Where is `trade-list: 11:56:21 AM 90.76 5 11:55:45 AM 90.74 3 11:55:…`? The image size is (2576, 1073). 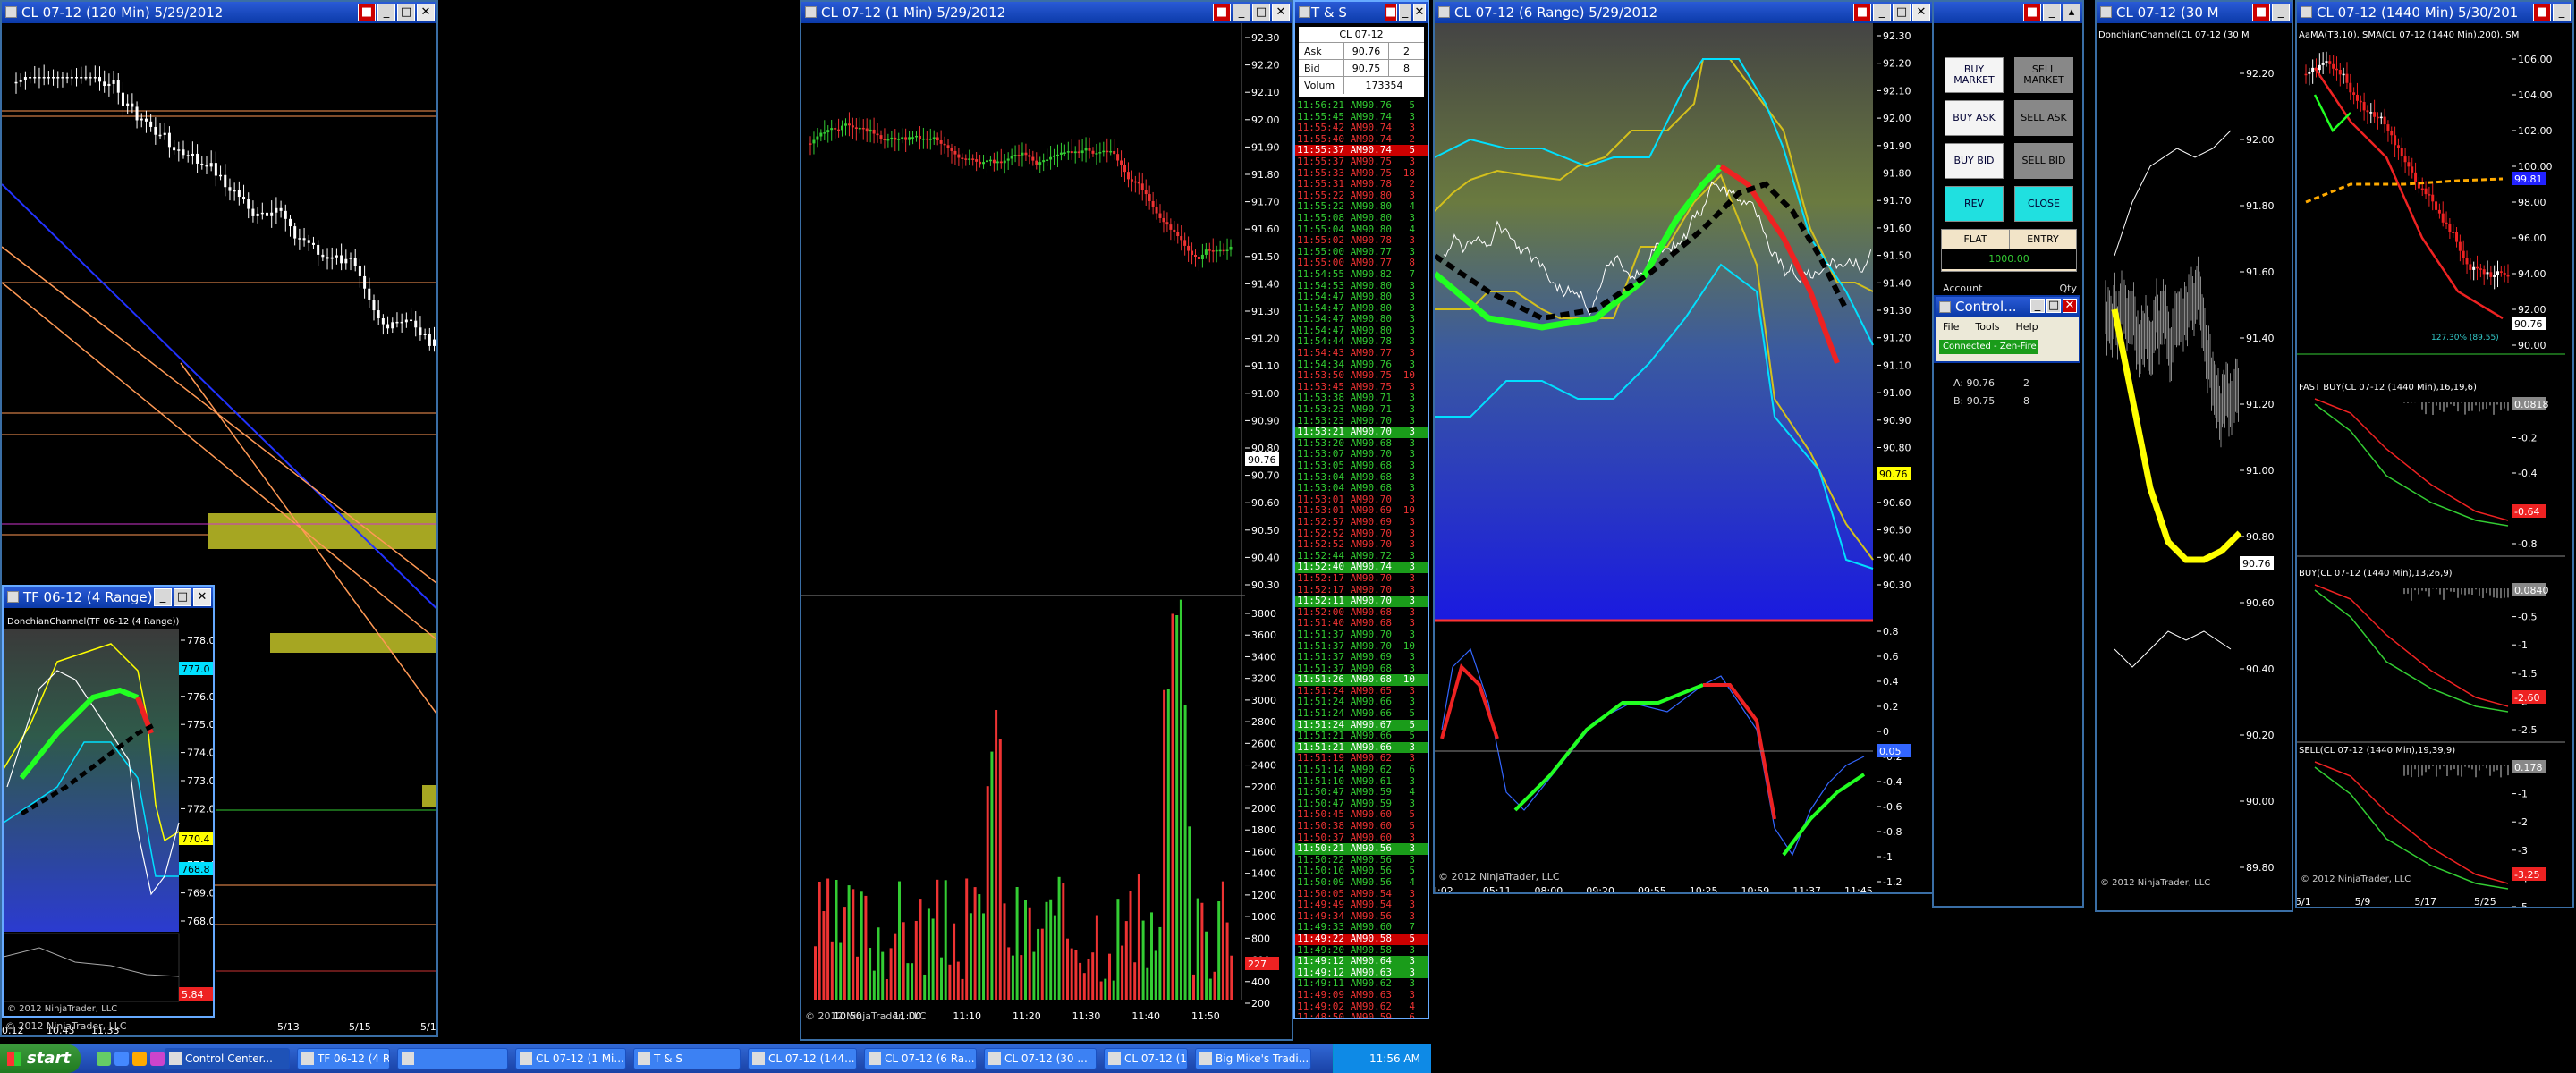 trade-list: 11:56:21 AM 90.76 5 11:55:45 AM 90.74 3 11:55:… is located at coordinates (1361, 558).